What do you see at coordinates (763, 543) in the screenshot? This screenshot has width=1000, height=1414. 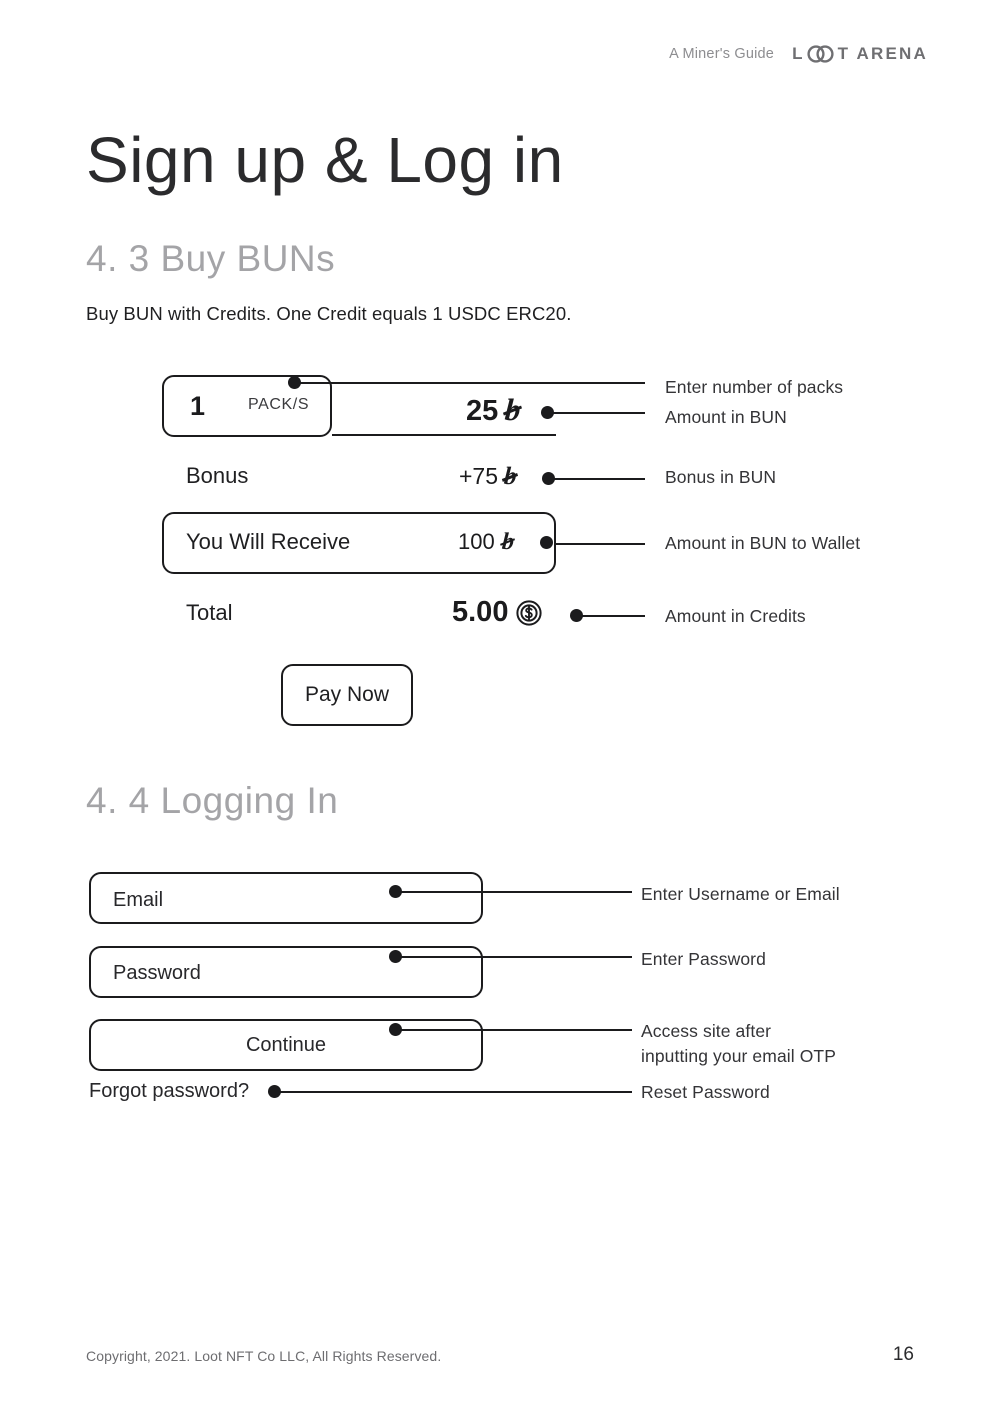 I see `callout-amount-in-bun-to-wallet: Amount in BUN to Wallet` at bounding box center [763, 543].